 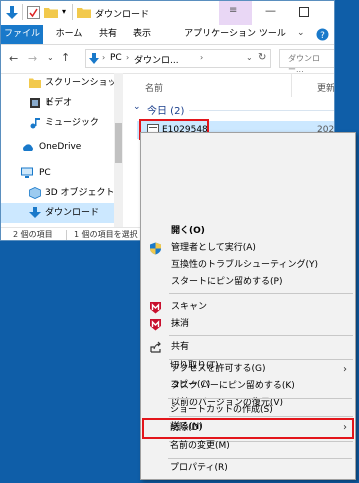 I want to click on app-tools-accent: ≡, so click(x=235, y=13).